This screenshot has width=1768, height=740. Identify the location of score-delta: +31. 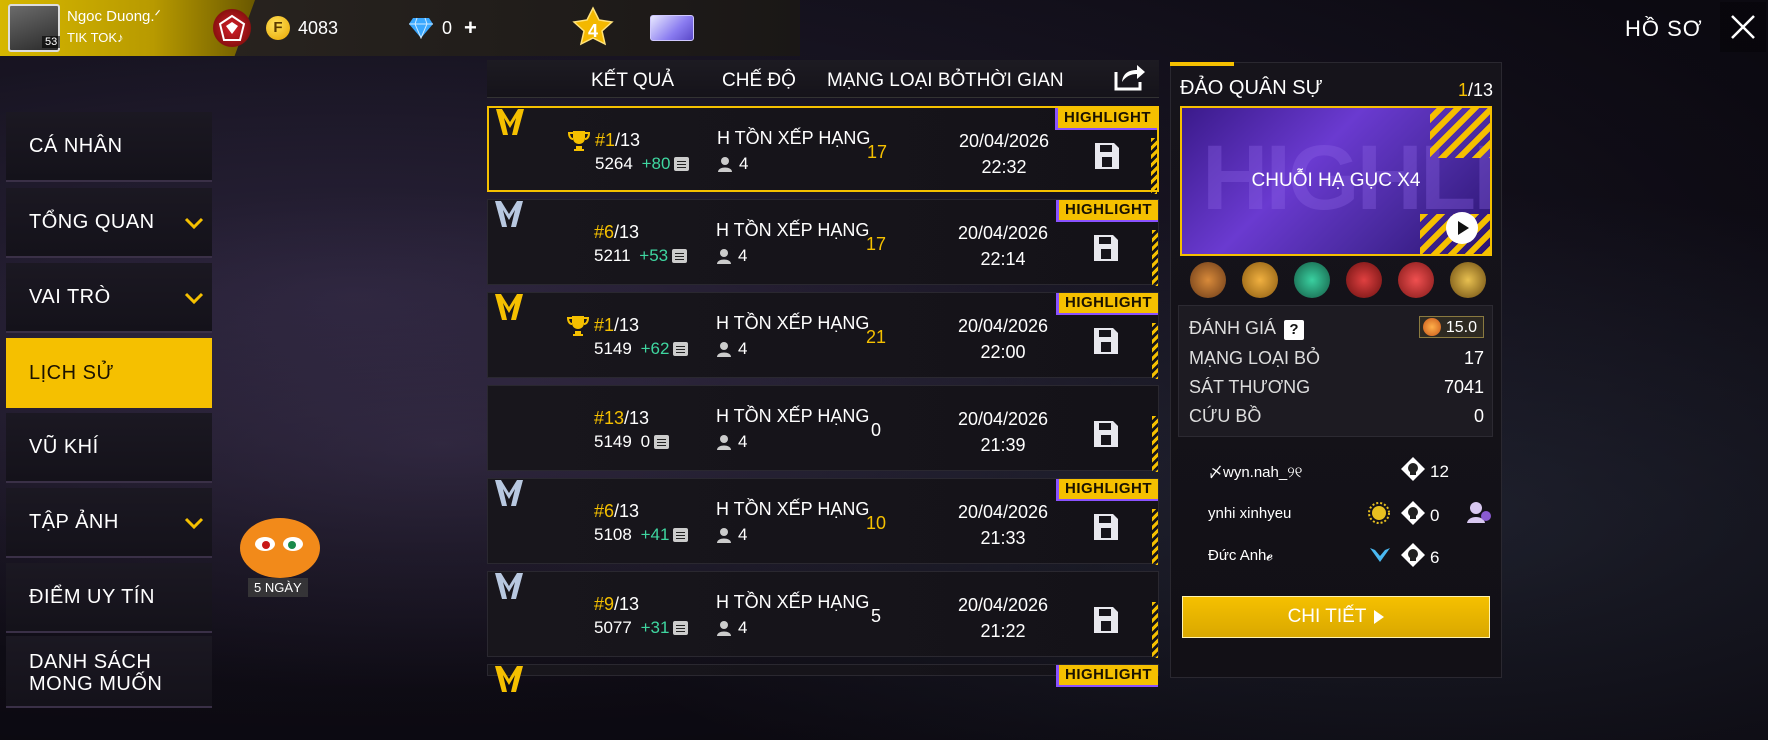
(655, 627).